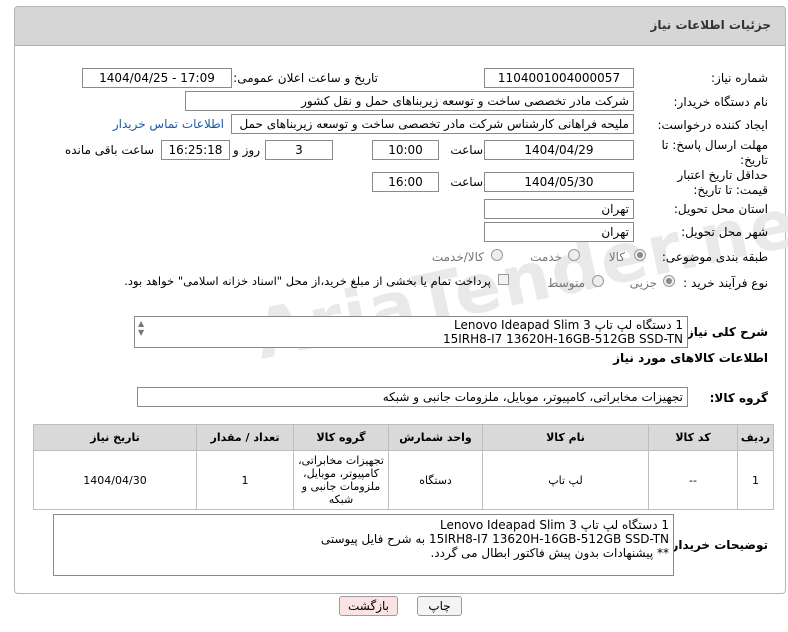 This screenshot has height=632, width=788. Describe the element at coordinates (341, 437) in the screenshot. I see `col-group: گروه کالا` at that location.